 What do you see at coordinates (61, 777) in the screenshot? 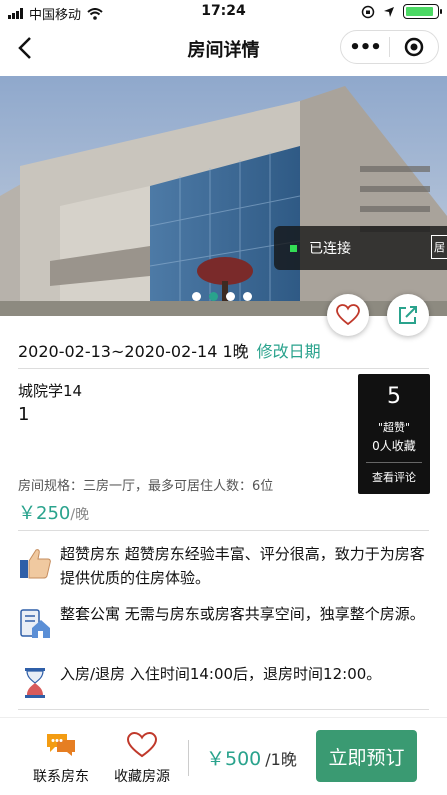
I see `contact-host-label: 联系房东` at bounding box center [61, 777].